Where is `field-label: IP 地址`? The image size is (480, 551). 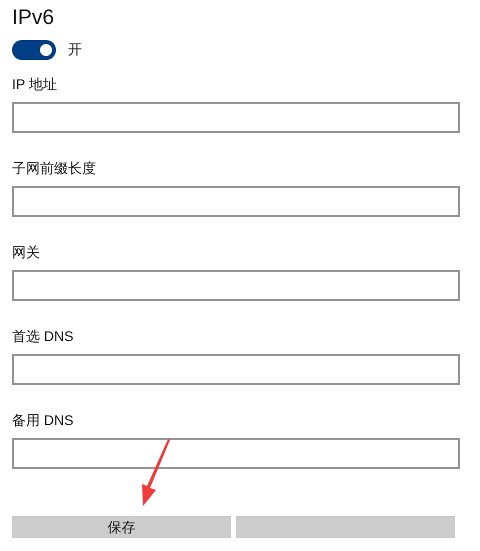 field-label: IP 地址 is located at coordinates (35, 84).